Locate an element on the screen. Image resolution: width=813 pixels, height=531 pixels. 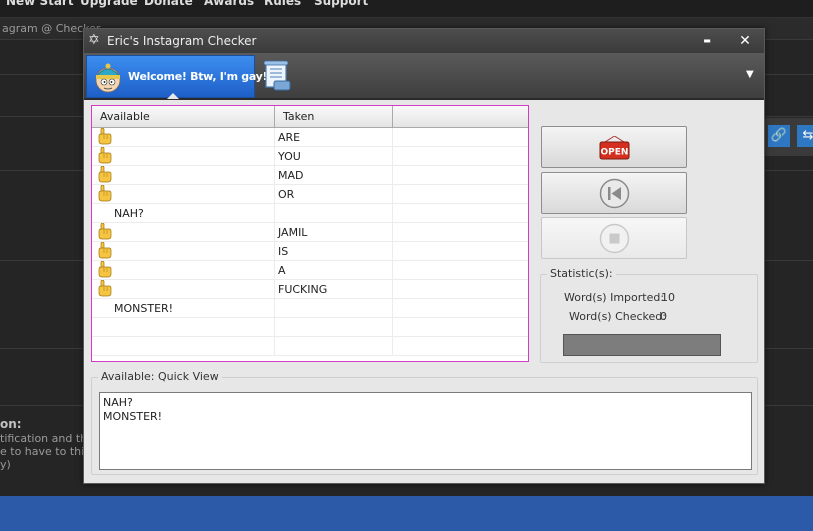
column-header-available: Available is located at coordinates (183, 117).